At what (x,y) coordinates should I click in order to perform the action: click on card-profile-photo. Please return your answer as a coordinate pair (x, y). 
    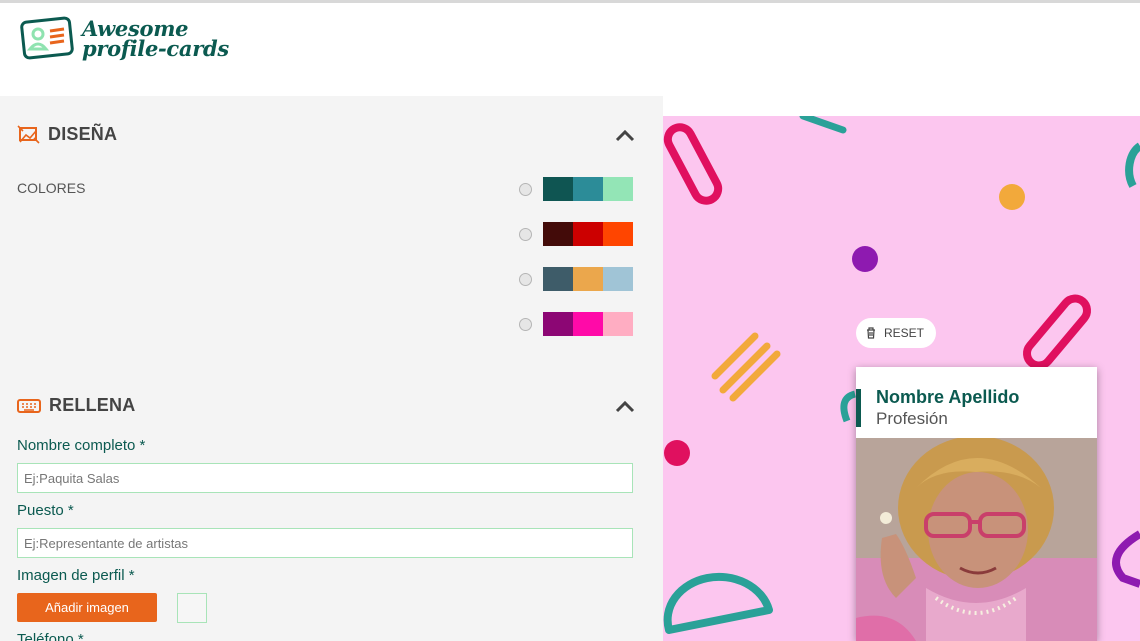
    Looking at the image, I should click on (976, 539).